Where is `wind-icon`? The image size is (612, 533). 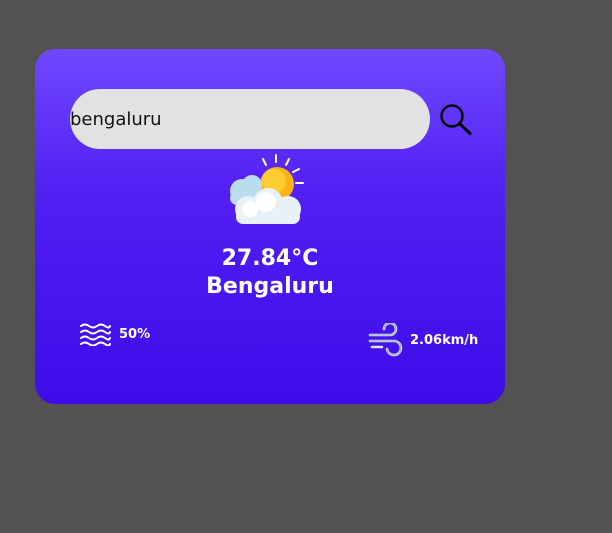
wind-icon is located at coordinates (385, 340).